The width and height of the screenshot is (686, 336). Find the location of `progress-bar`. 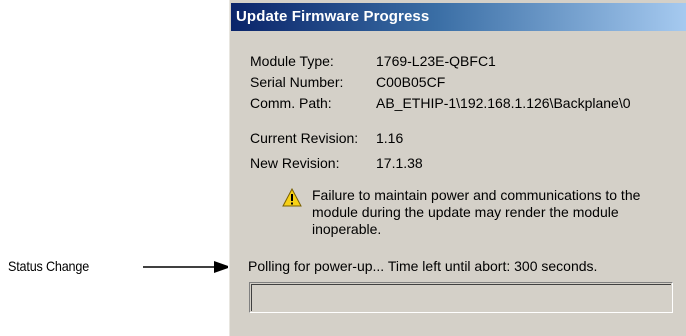

progress-bar is located at coordinates (461, 297).